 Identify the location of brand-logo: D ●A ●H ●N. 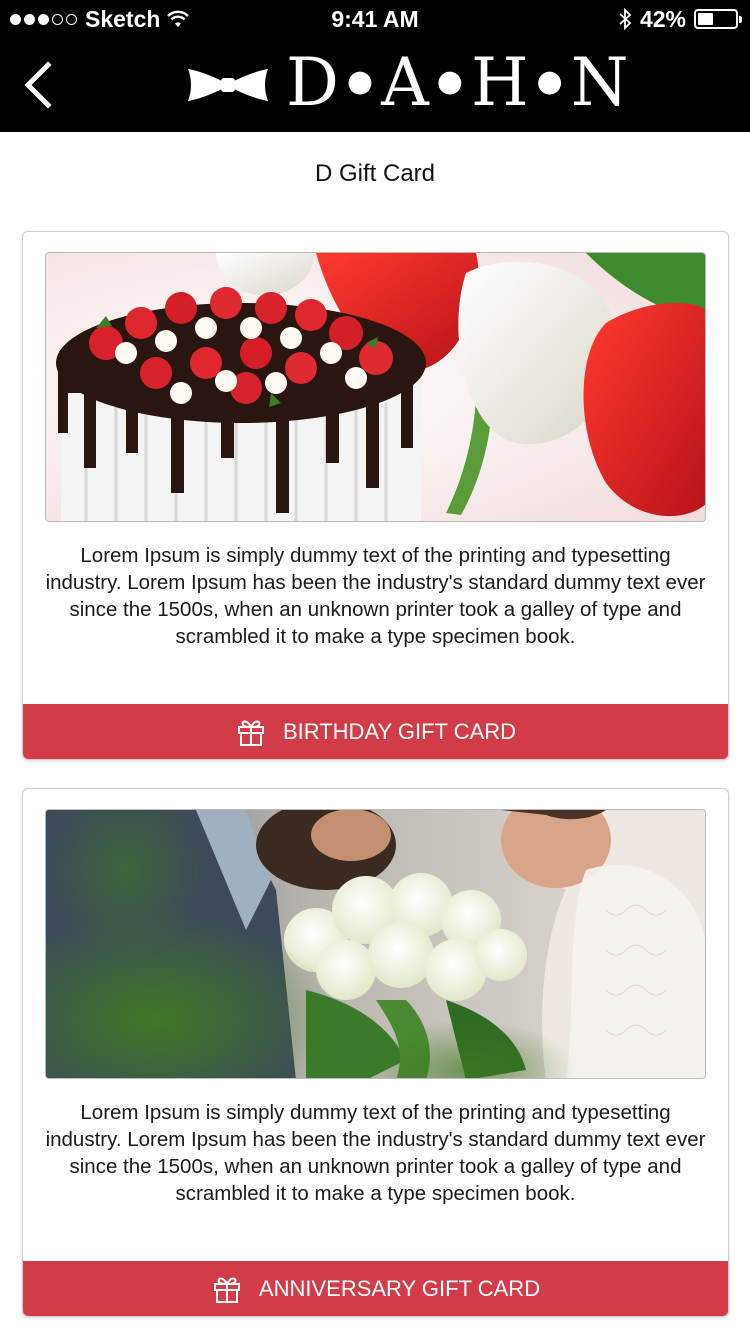
(408, 82).